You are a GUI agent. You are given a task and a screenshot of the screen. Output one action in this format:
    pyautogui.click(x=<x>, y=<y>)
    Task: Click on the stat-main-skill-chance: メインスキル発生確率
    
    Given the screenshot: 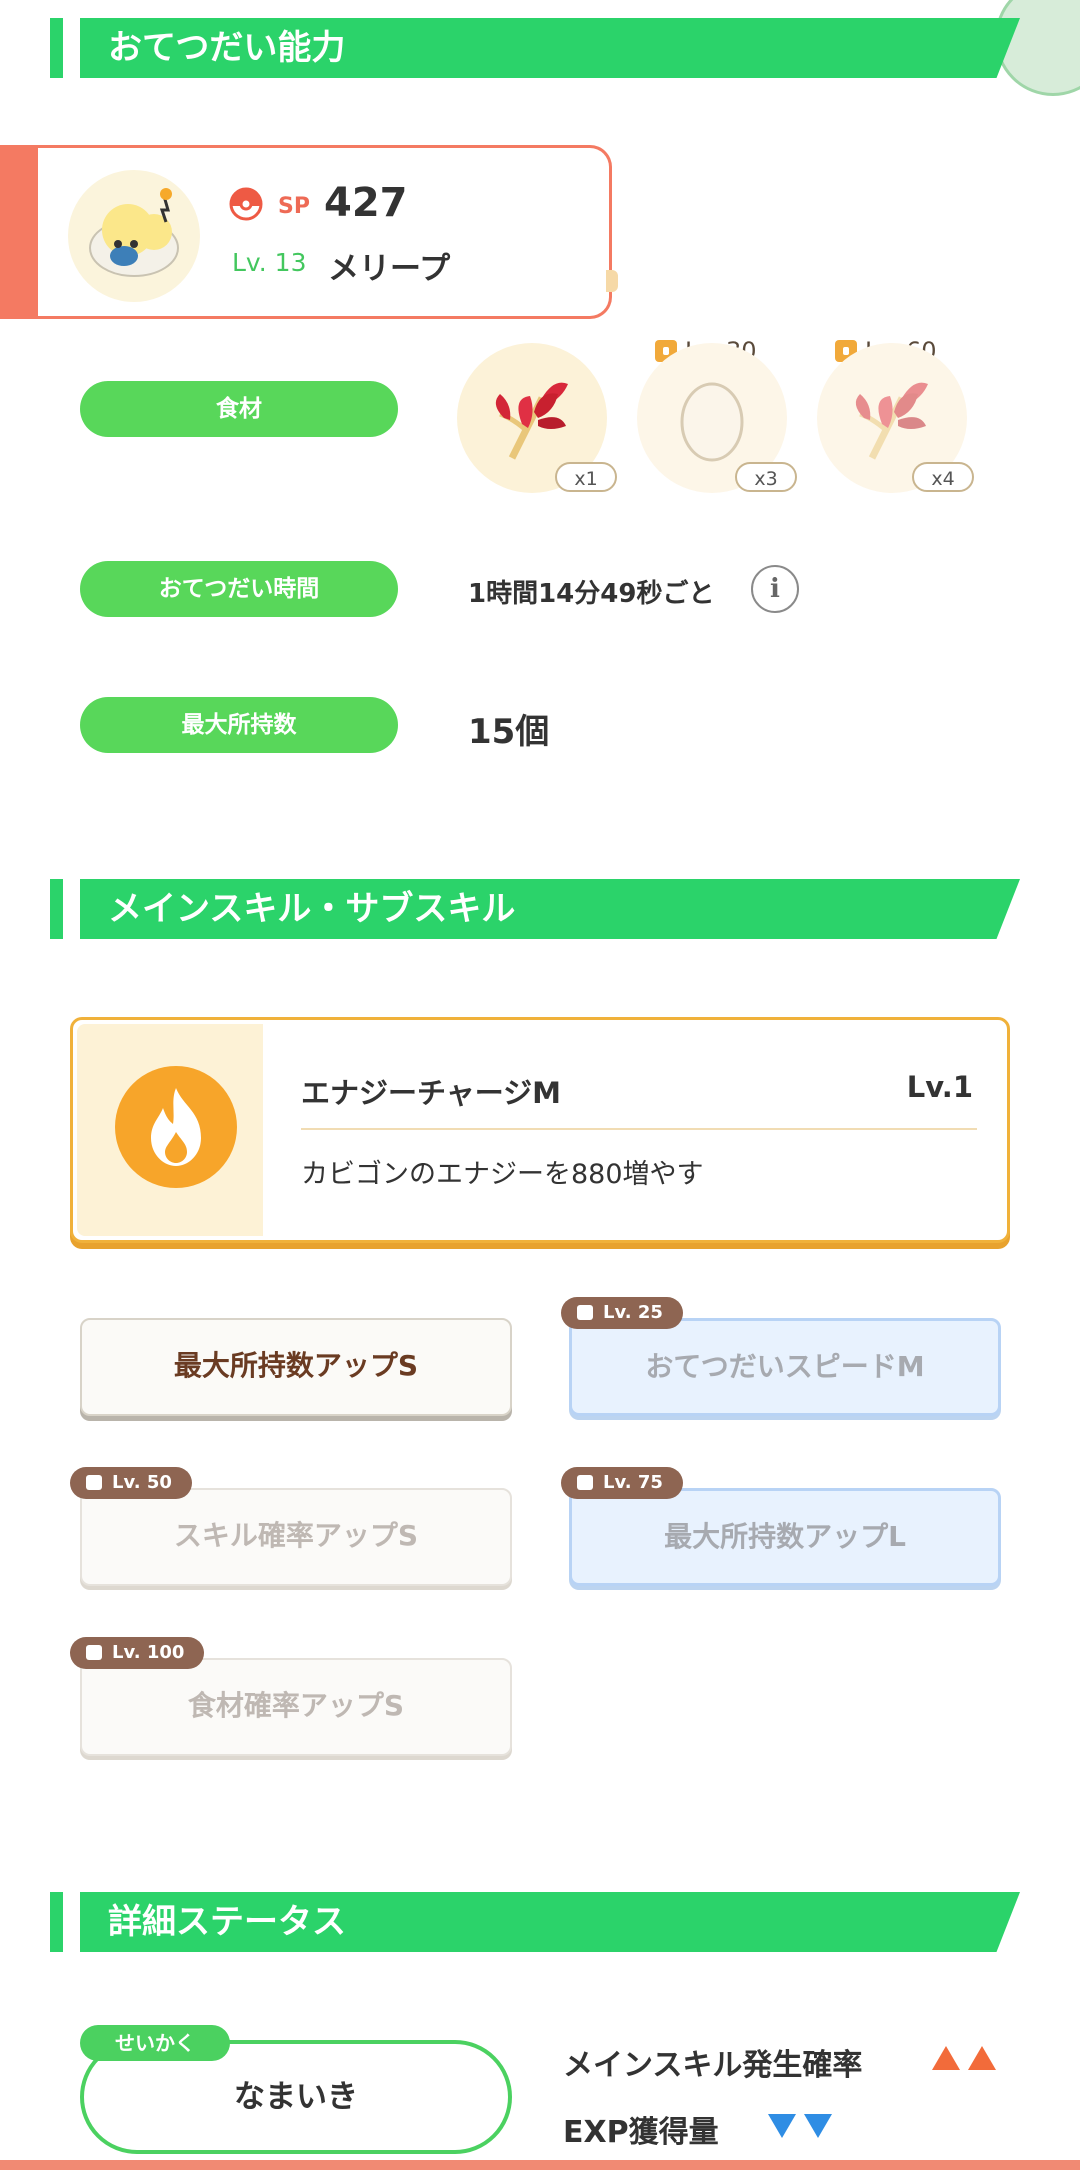 What is the action you would take?
    pyautogui.click(x=713, y=2065)
    